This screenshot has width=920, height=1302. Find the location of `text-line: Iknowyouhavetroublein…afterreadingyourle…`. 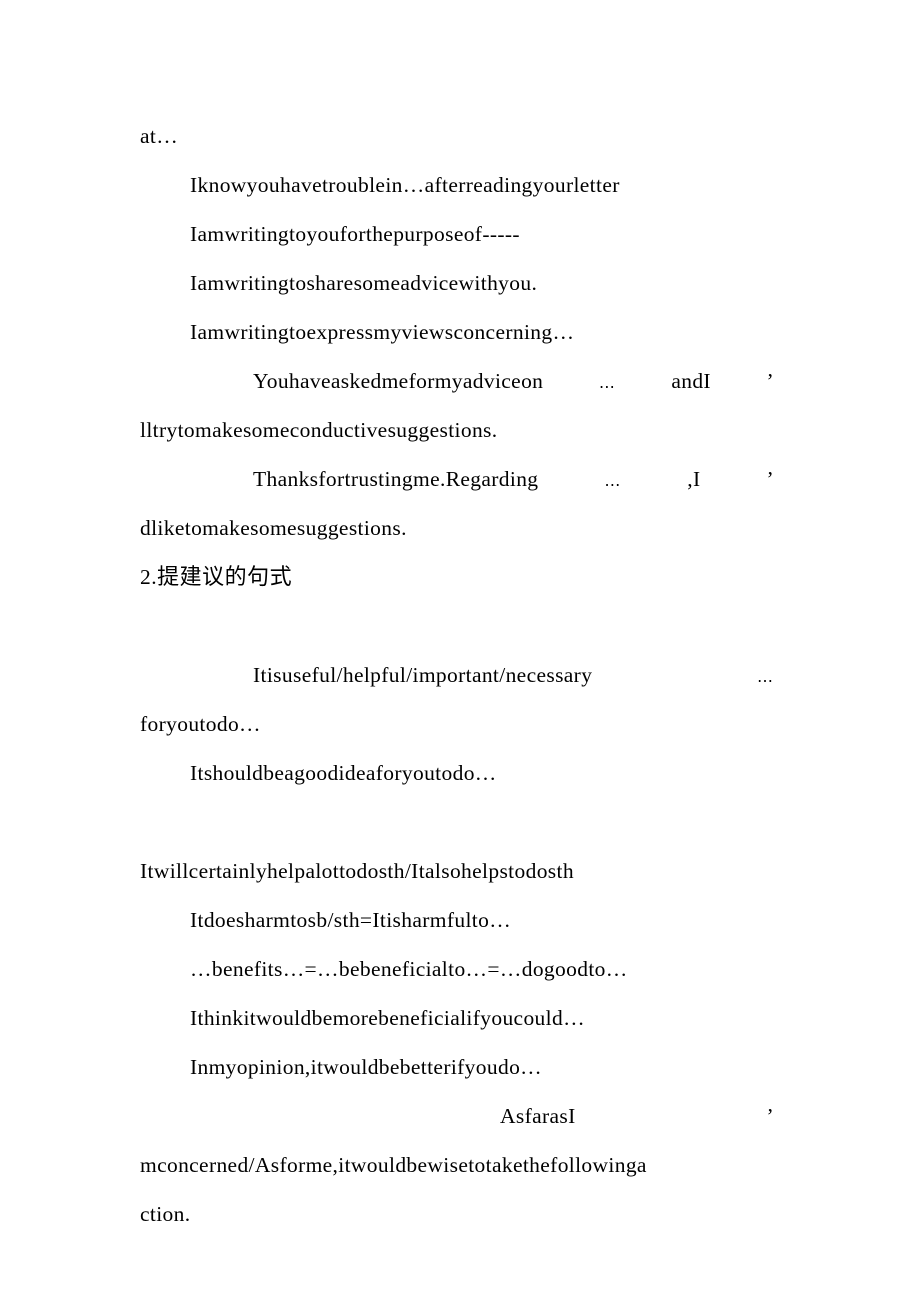

text-line: Iknowyouhavetroublein…afterreadingyourle… is located at coordinates (405, 185).